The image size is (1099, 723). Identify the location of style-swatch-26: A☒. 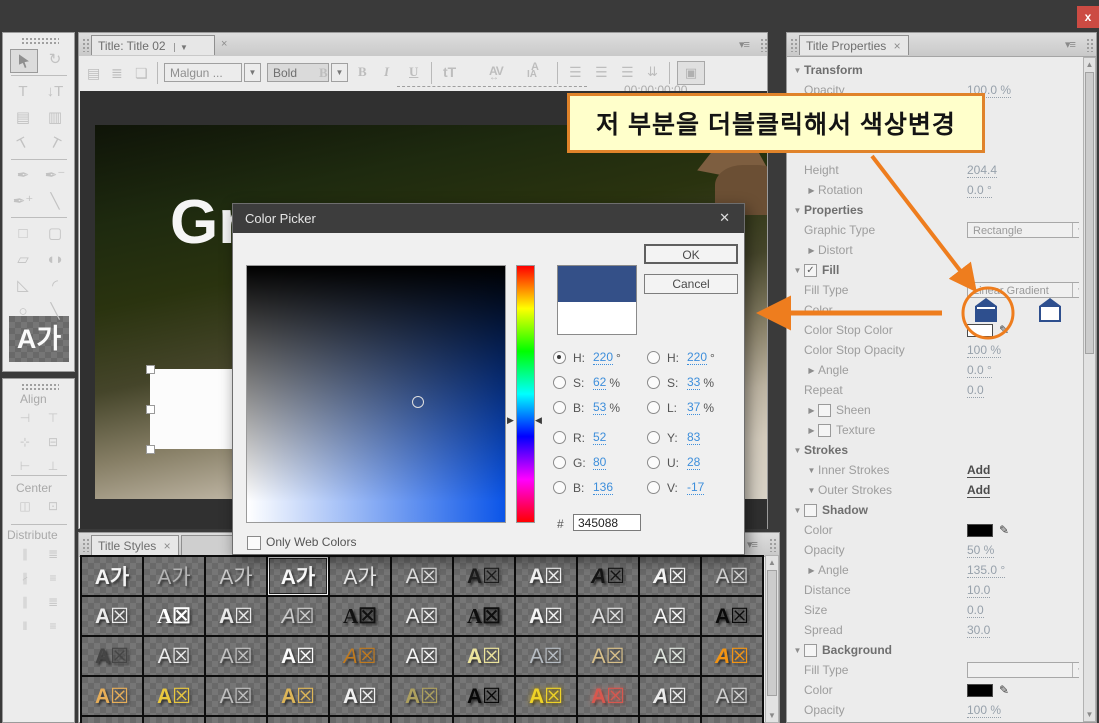
(298, 656).